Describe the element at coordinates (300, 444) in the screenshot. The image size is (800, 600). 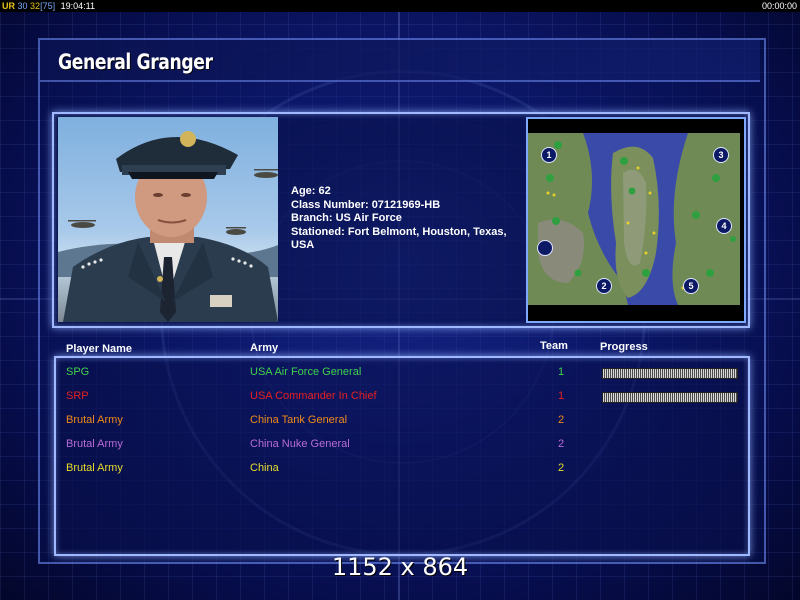
I see `player-army: China Nuke General` at that location.